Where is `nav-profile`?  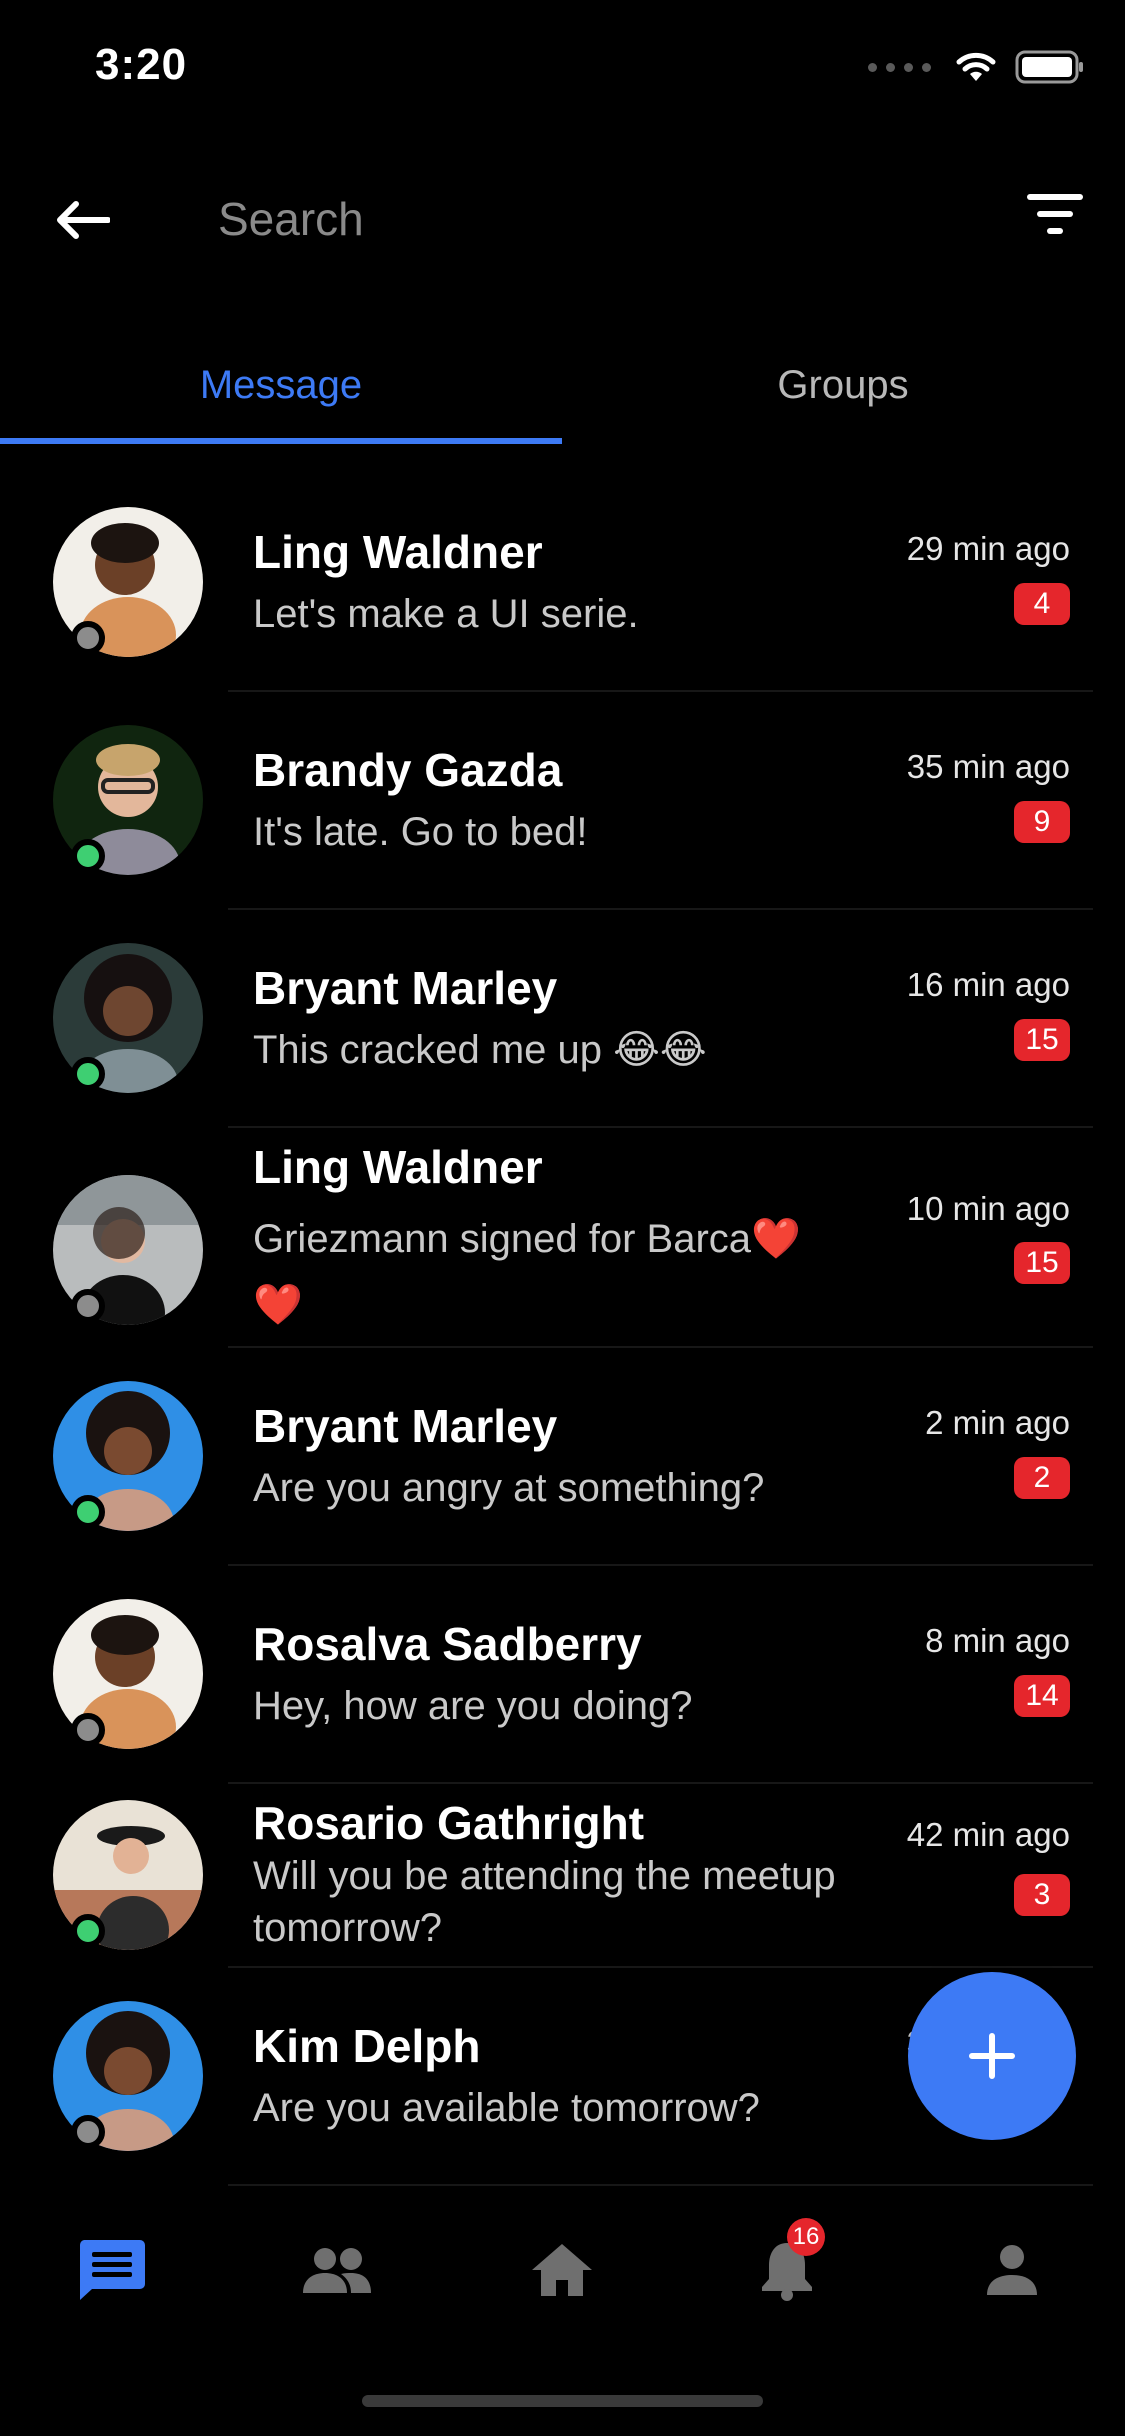 nav-profile is located at coordinates (1012, 2270).